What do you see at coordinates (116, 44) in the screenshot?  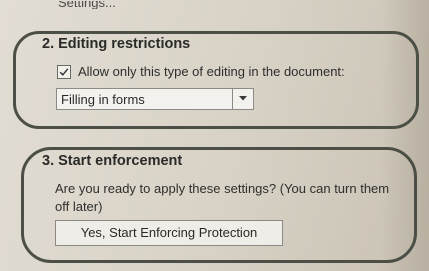 I see `editing-restrictions-heading: 2. Editing restrictions` at bounding box center [116, 44].